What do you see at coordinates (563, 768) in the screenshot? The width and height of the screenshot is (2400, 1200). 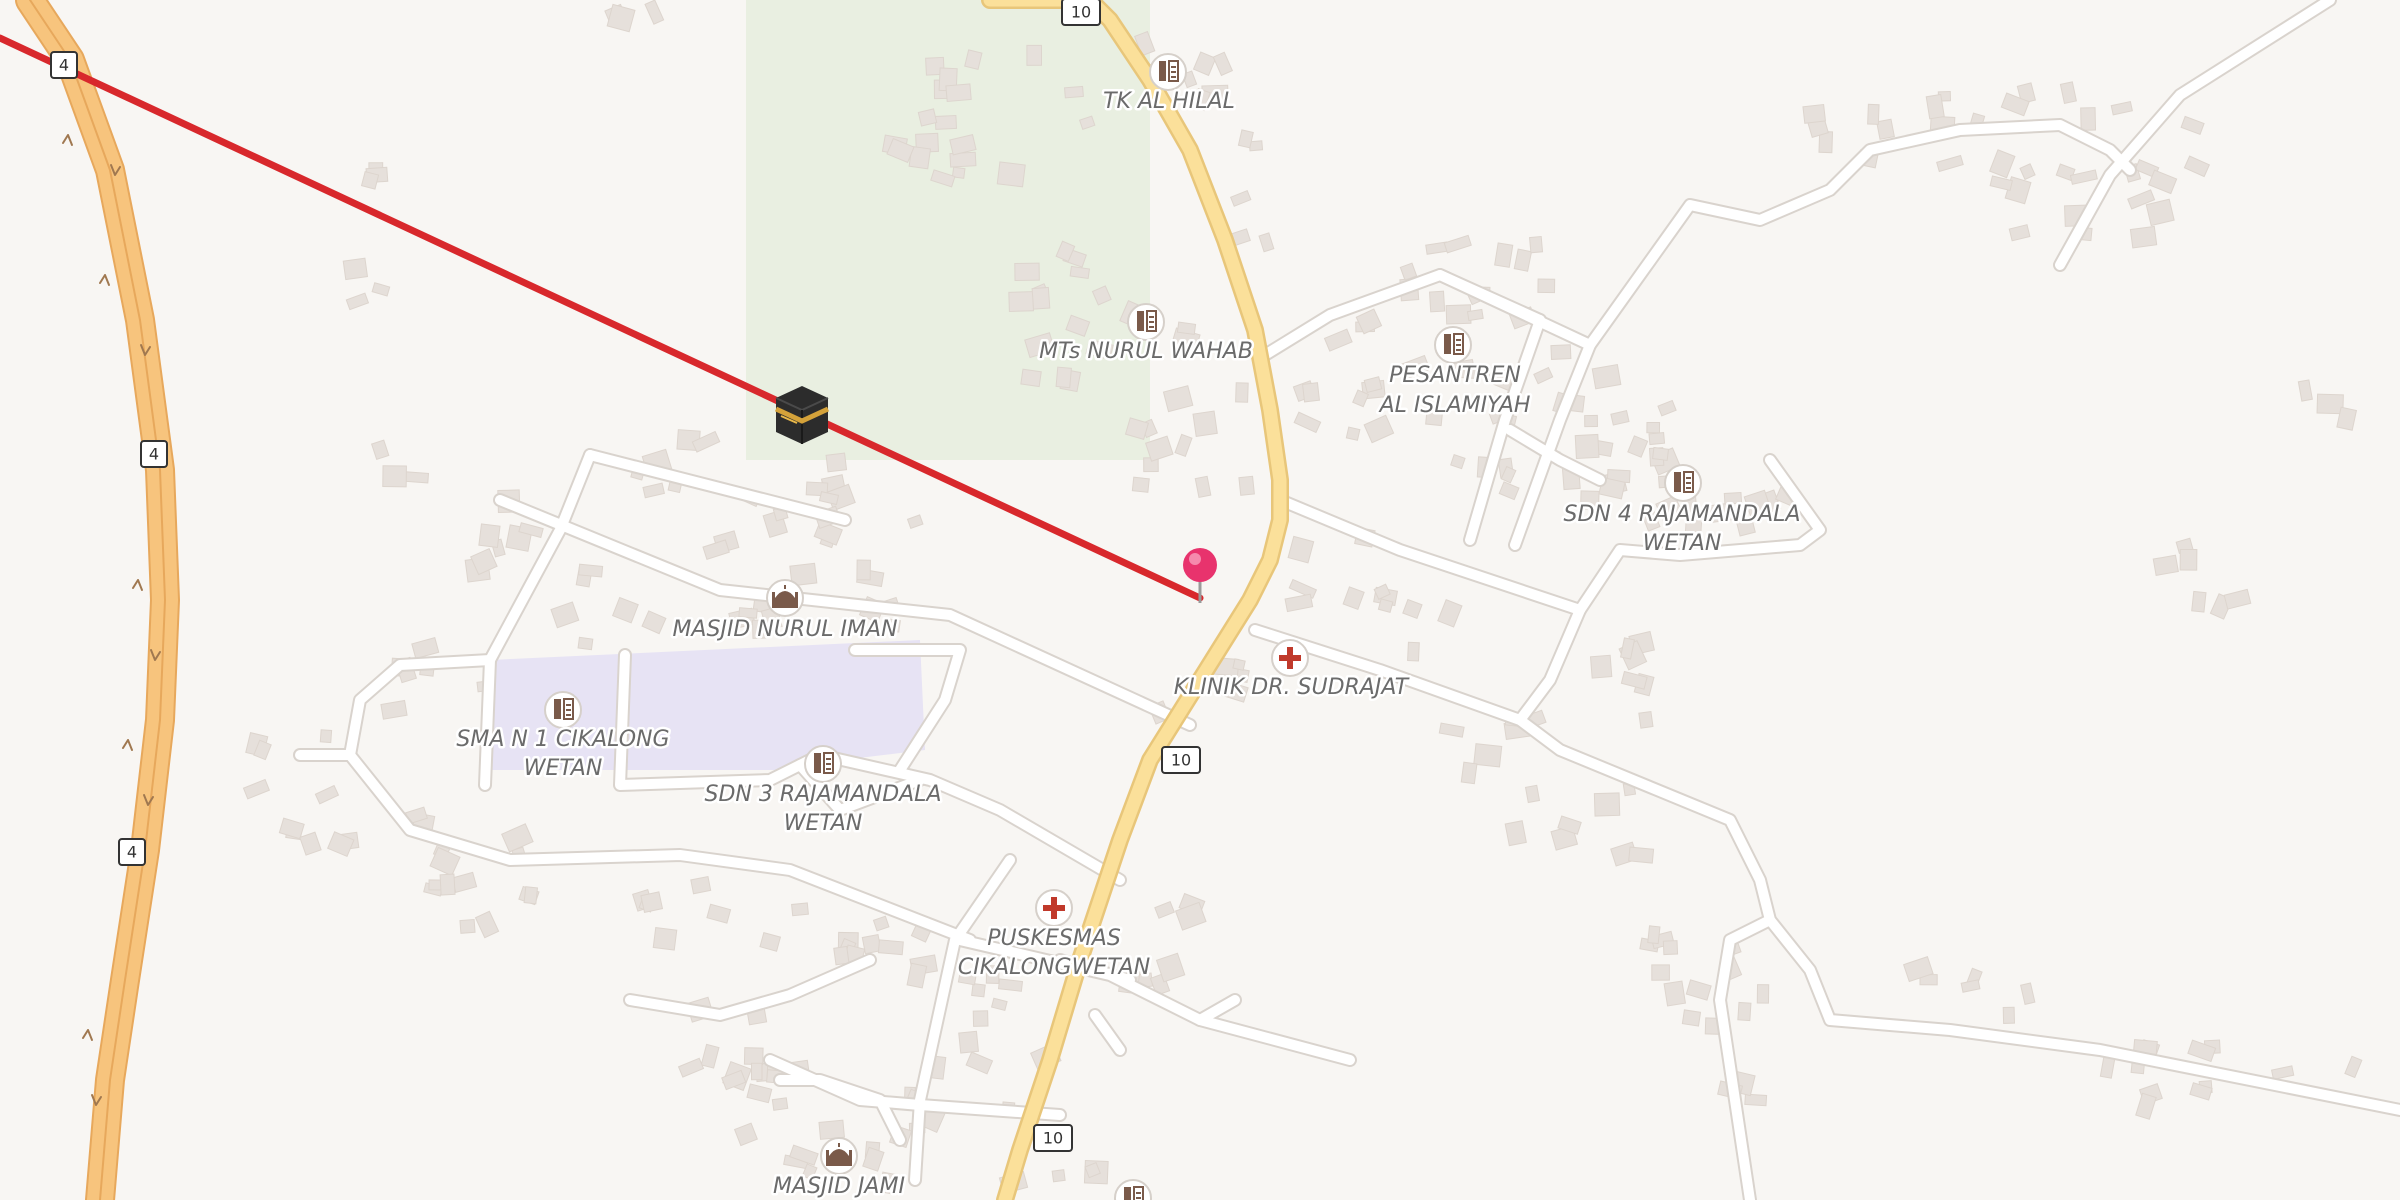 I see `poi-label-sma-n1-wetan: WETAN` at bounding box center [563, 768].